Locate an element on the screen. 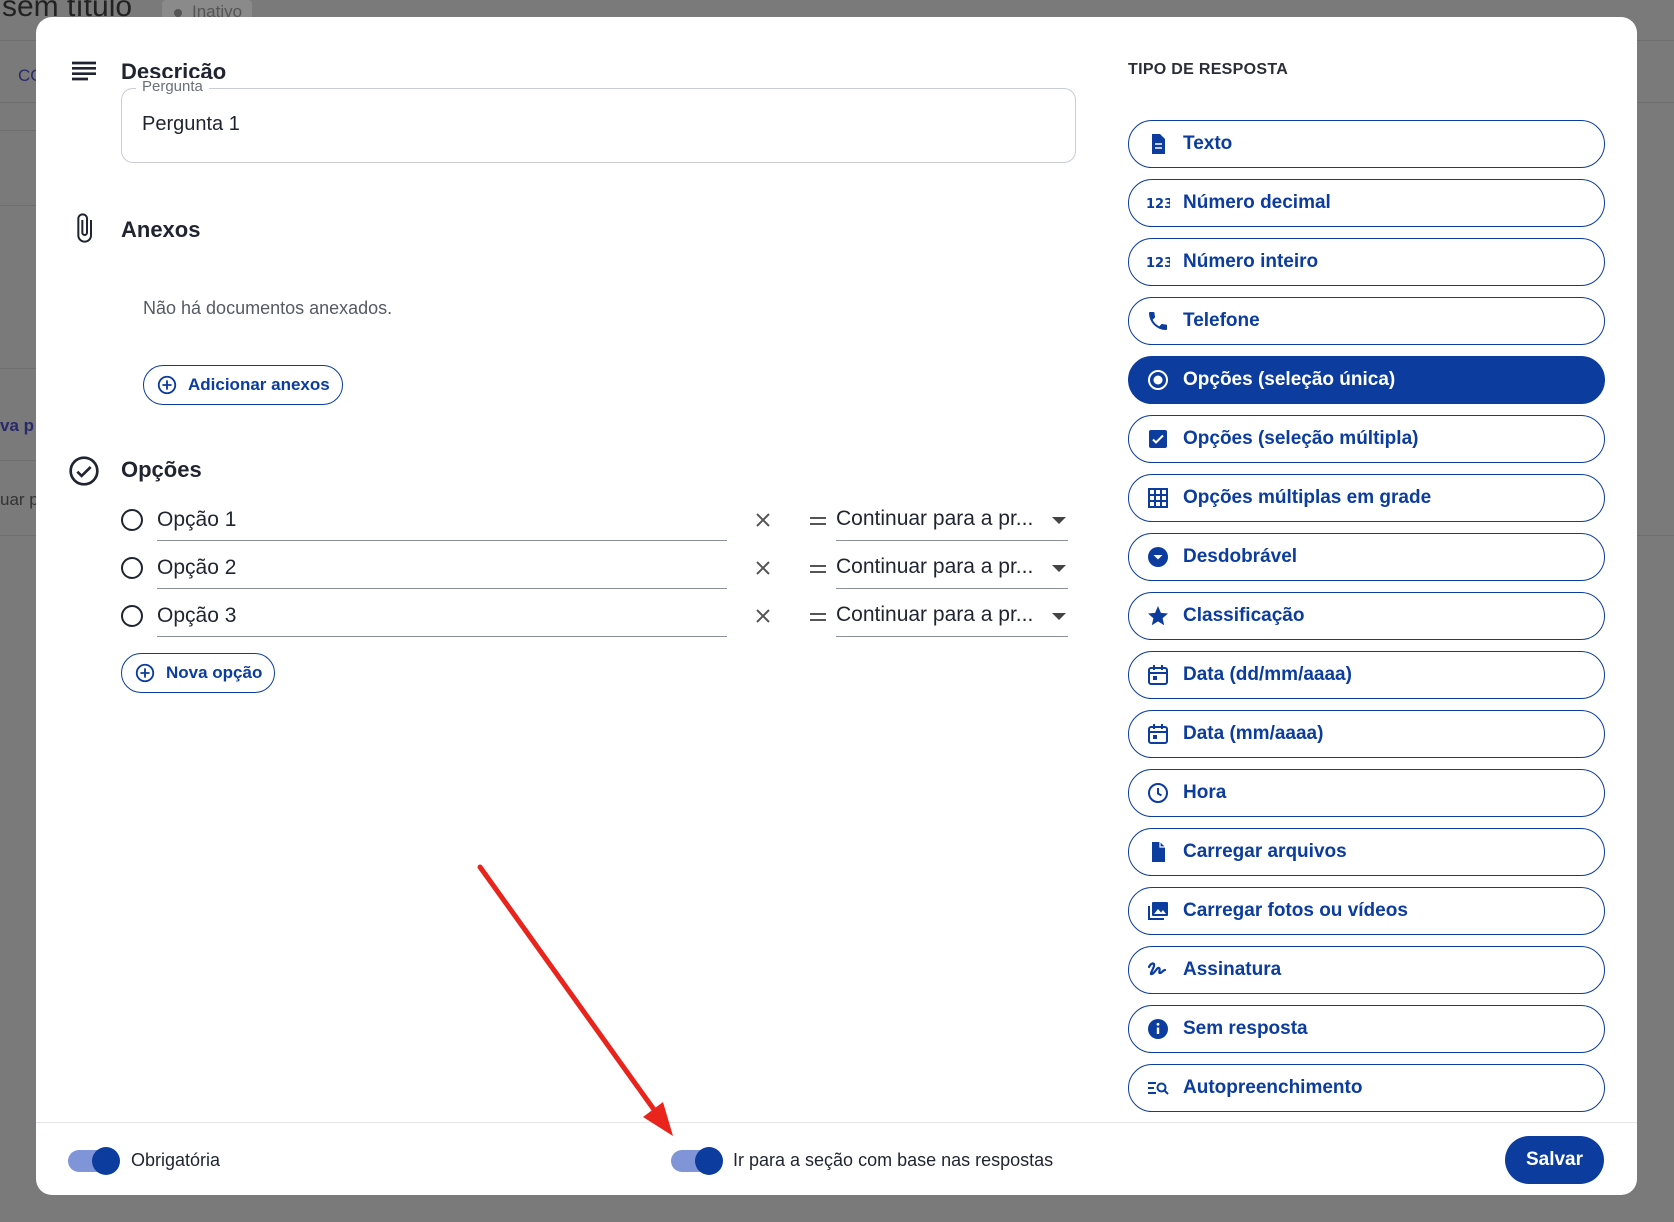 Image resolution: width=1674 pixels, height=1222 pixels. type-label: Data (dd/mm/aaaa) is located at coordinates (1267, 674).